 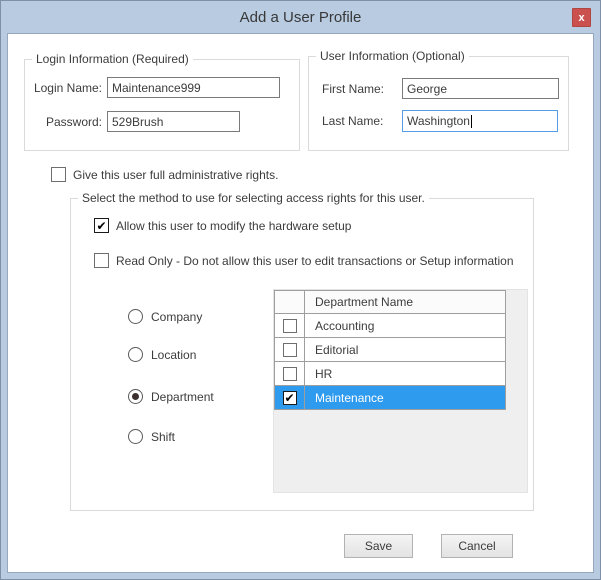 I want to click on user-group-title: User Information (Optional), so click(x=392, y=56).